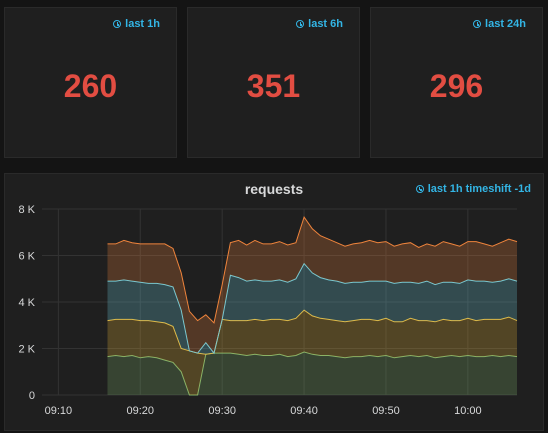  What do you see at coordinates (26, 257) in the screenshot?
I see `y-tick-label: 6 K` at bounding box center [26, 257].